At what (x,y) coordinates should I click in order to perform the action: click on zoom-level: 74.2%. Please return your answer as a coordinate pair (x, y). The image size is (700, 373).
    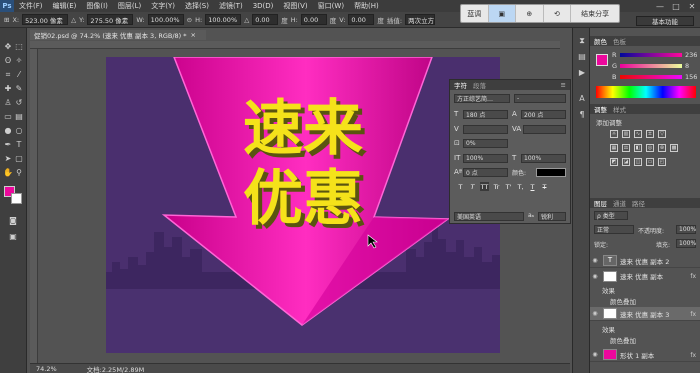
    Looking at the image, I should click on (46, 369).